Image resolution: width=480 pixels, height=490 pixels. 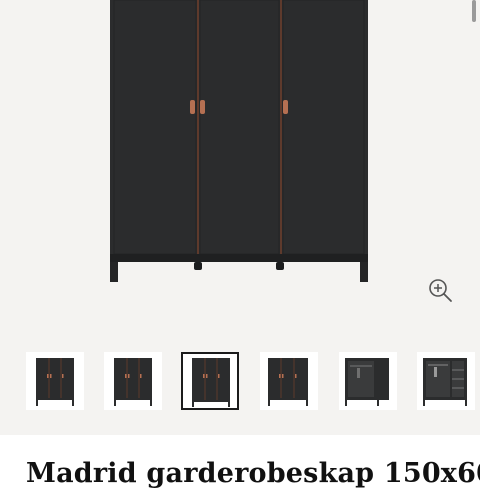 I want to click on scroll-indicator, so click(x=474, y=11).